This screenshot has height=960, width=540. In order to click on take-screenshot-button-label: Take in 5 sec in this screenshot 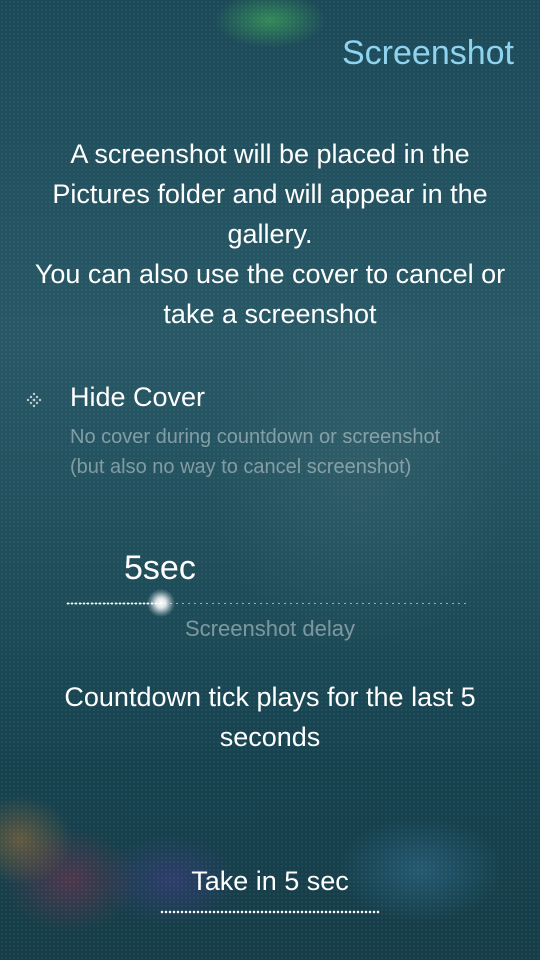, I will do `click(270, 881)`.